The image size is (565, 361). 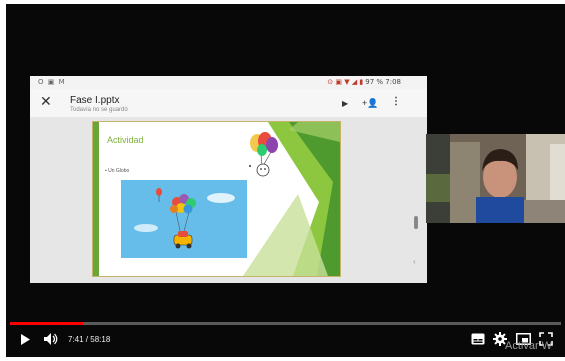 What do you see at coordinates (414, 261) in the screenshot?
I see `chevron-left-icon: ‹` at bounding box center [414, 261].